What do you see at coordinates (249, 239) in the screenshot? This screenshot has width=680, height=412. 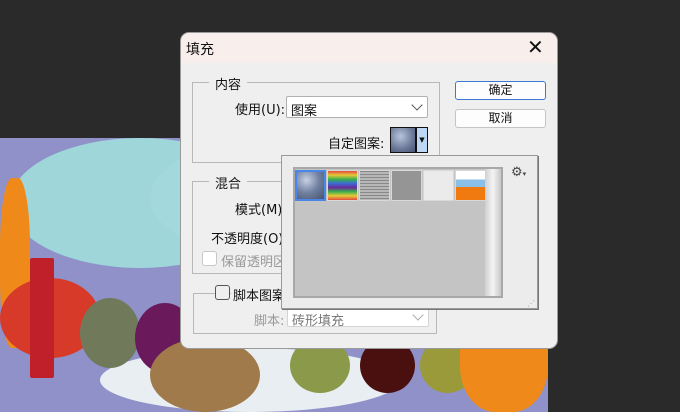 I see `opacity-label: 不透明度(O):` at bounding box center [249, 239].